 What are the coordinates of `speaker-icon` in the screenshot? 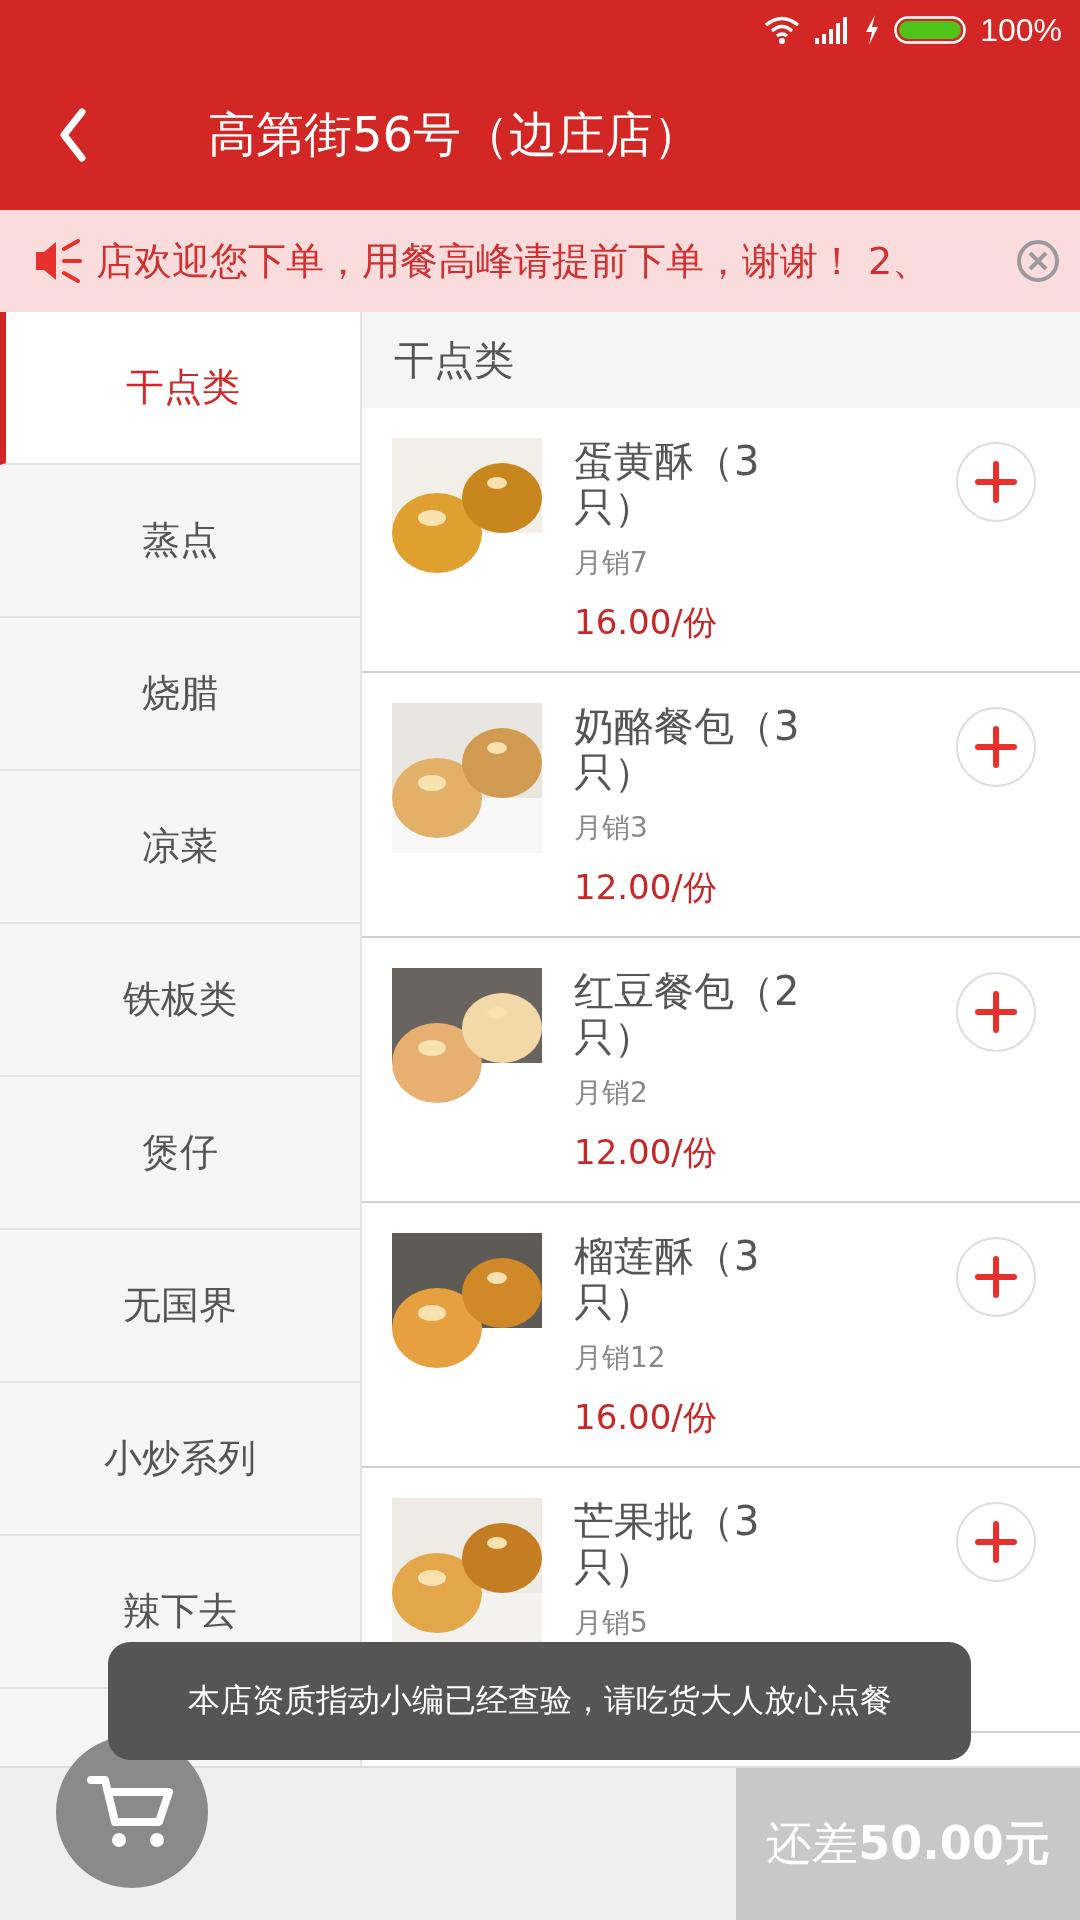 It's located at (58, 261).